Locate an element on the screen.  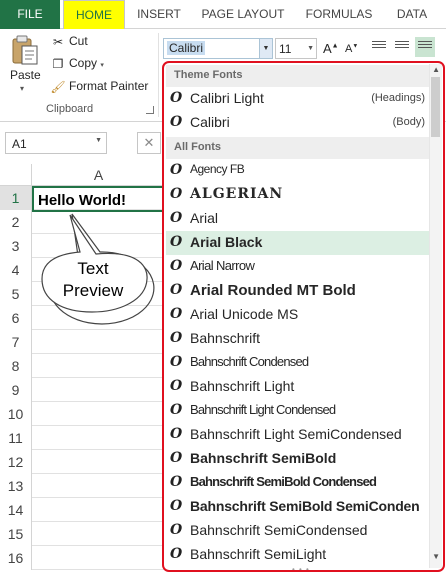
clipboard-launcher-icon is located at coordinates (150, 110).